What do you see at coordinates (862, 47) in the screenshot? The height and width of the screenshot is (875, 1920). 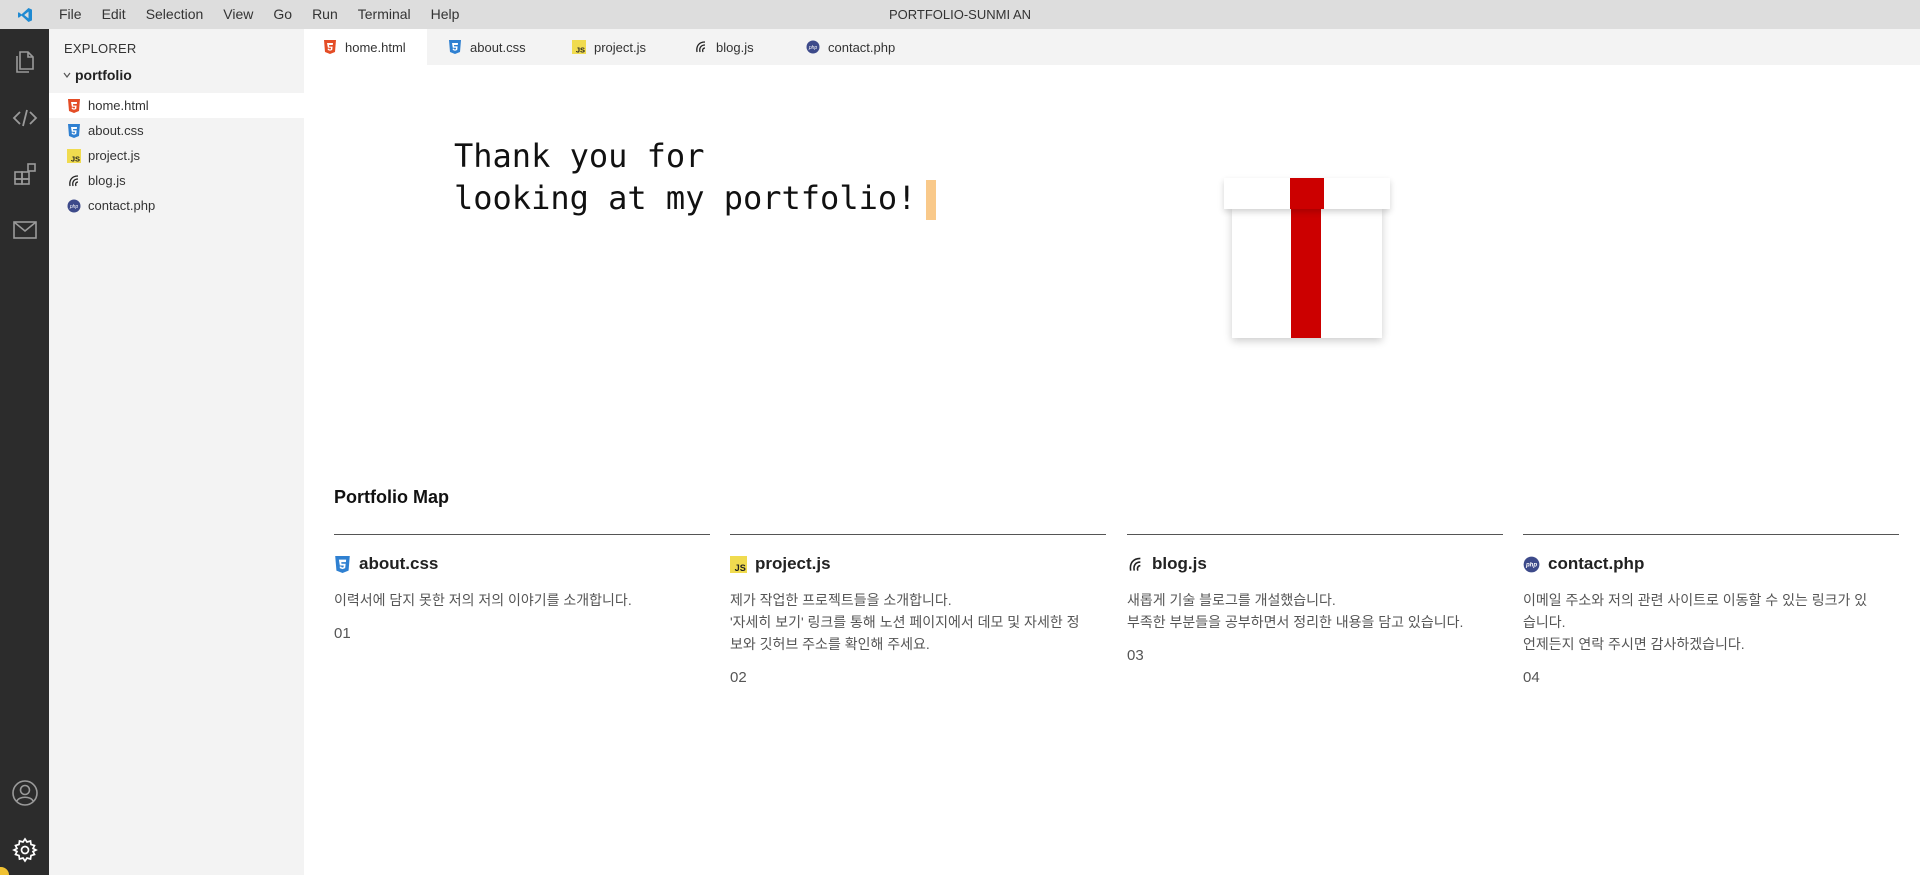 I see `tab-label: contact.php` at bounding box center [862, 47].